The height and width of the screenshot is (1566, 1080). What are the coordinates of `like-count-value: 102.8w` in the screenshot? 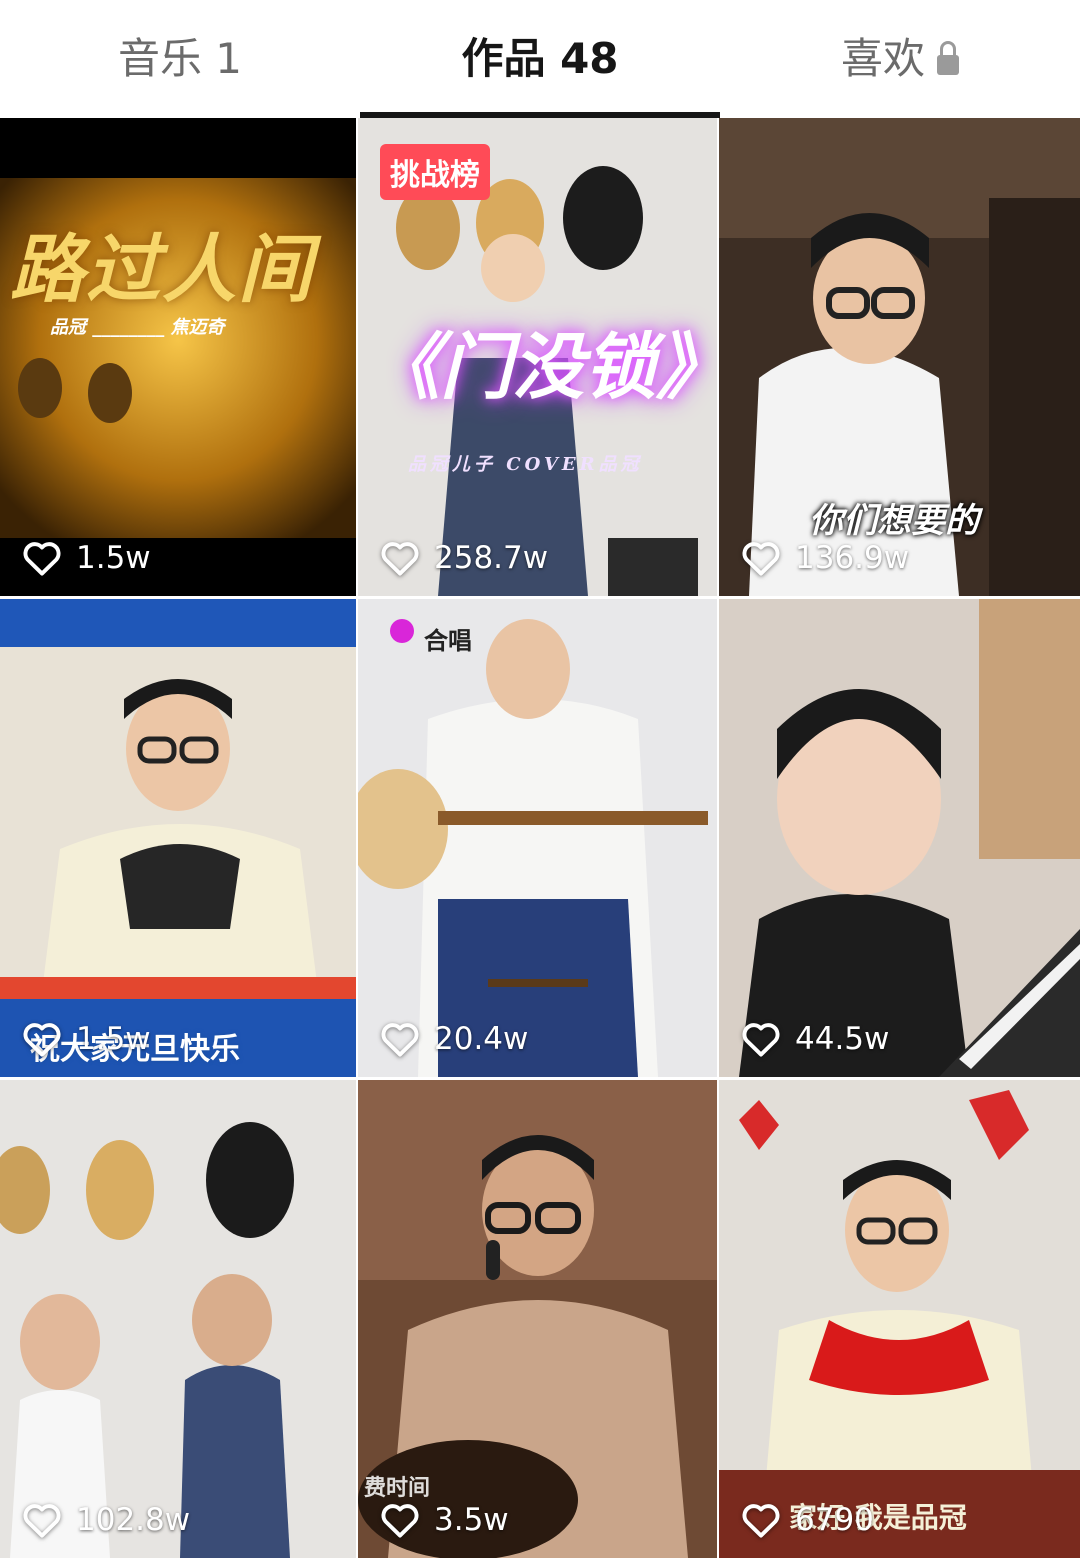 It's located at (133, 1520).